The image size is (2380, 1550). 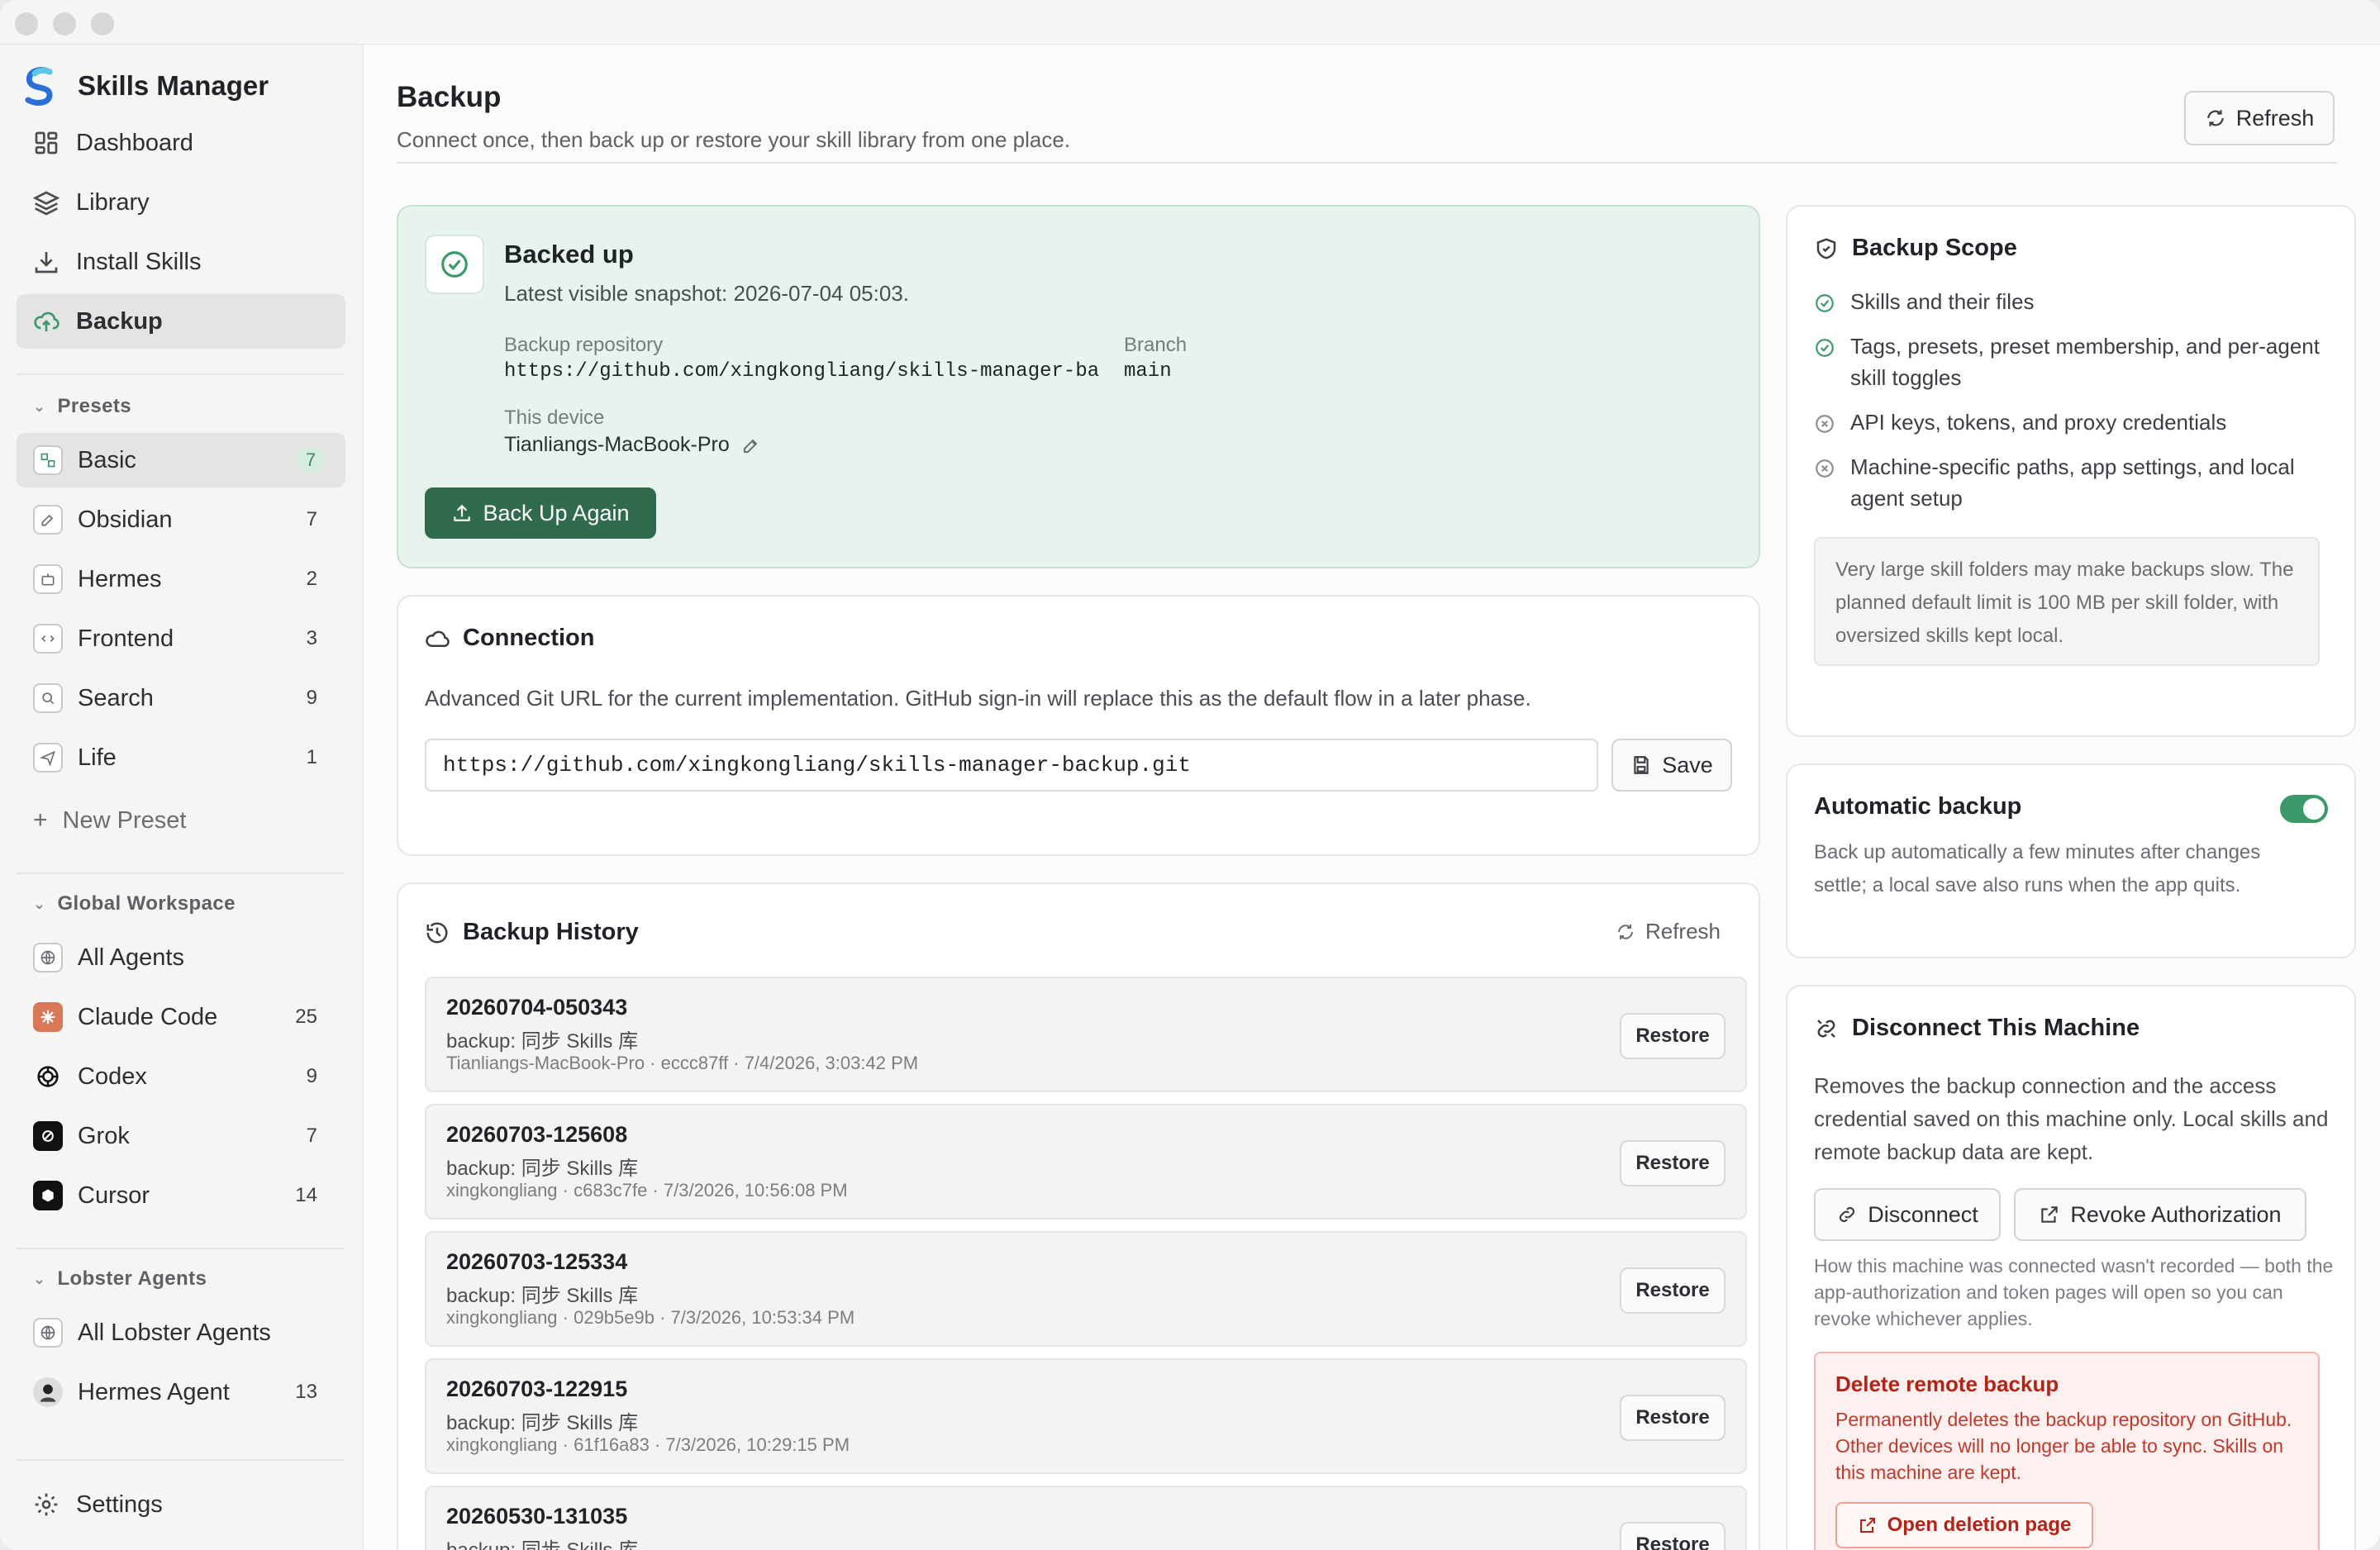 I want to click on nav-install-skills: Install Skills, so click(x=181, y=262).